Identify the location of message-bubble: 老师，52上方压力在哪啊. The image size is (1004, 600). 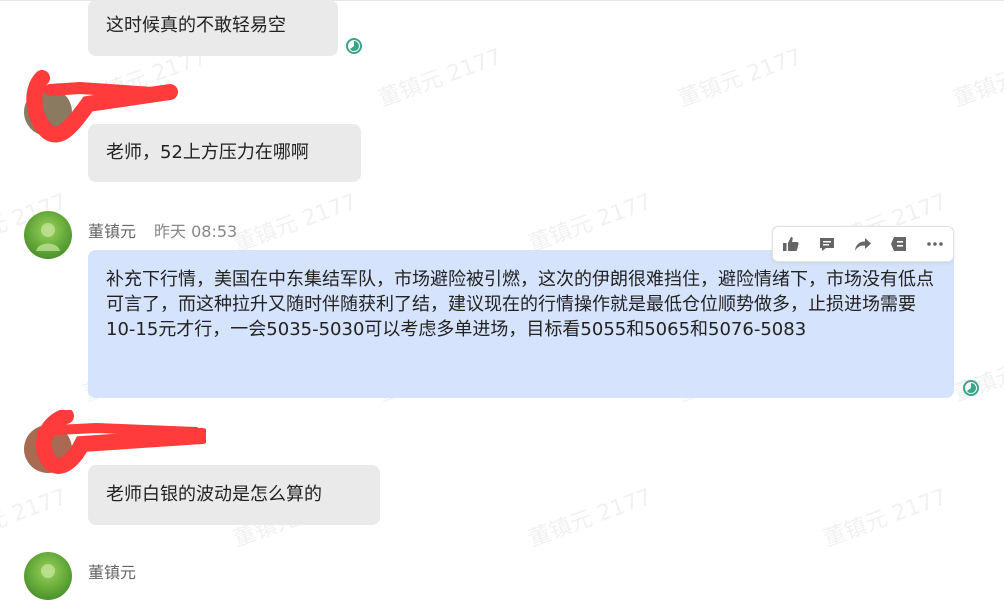
(224, 153).